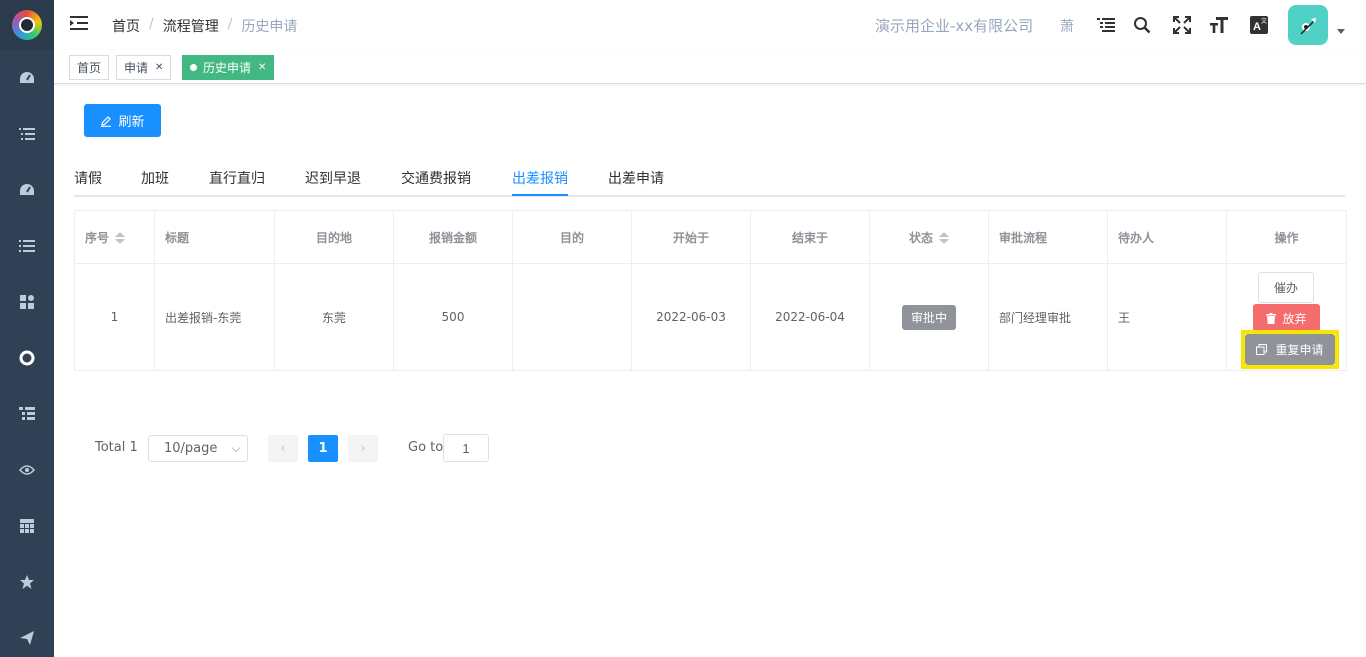  I want to click on refresh-button: 刷新, so click(122, 120).